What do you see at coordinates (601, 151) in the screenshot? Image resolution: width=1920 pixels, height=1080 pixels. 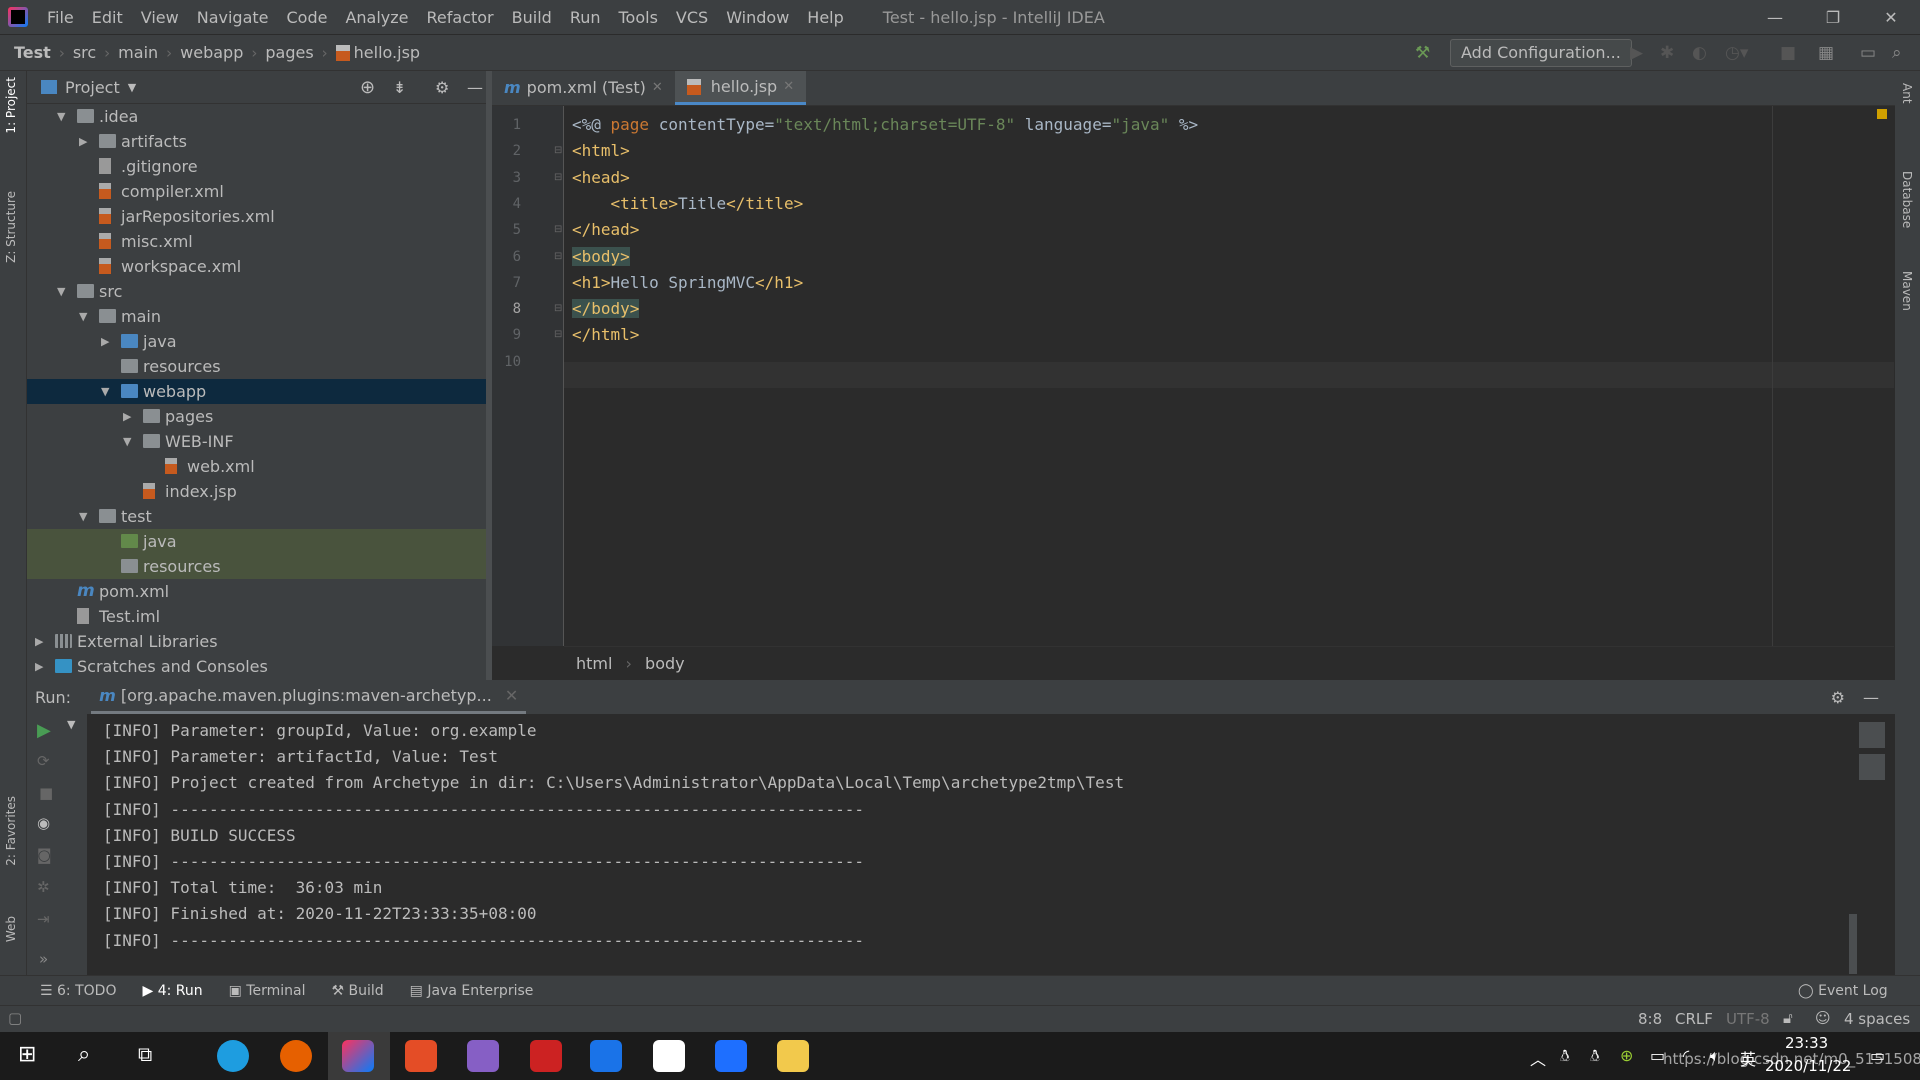 I see `code-line: <html>` at bounding box center [601, 151].